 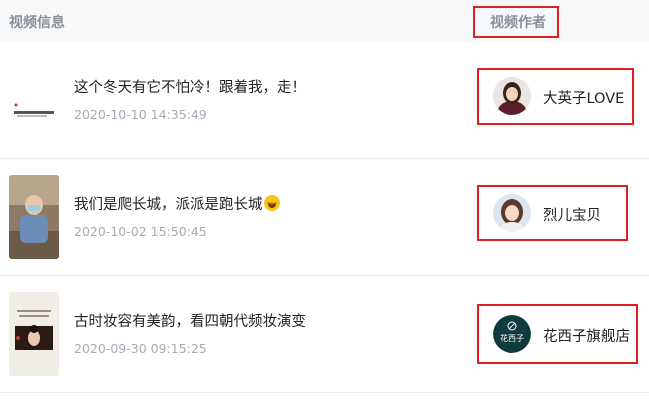 I want to click on author-card: 烈儿宝贝, so click(x=552, y=213).